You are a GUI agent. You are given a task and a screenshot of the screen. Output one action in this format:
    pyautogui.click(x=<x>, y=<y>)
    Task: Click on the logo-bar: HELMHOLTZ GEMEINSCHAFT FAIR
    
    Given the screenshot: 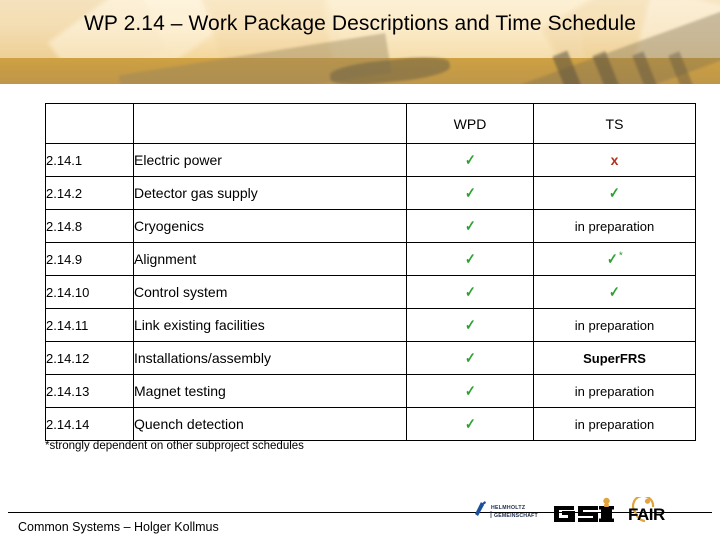 What is the action you would take?
    pyautogui.click(x=584, y=511)
    